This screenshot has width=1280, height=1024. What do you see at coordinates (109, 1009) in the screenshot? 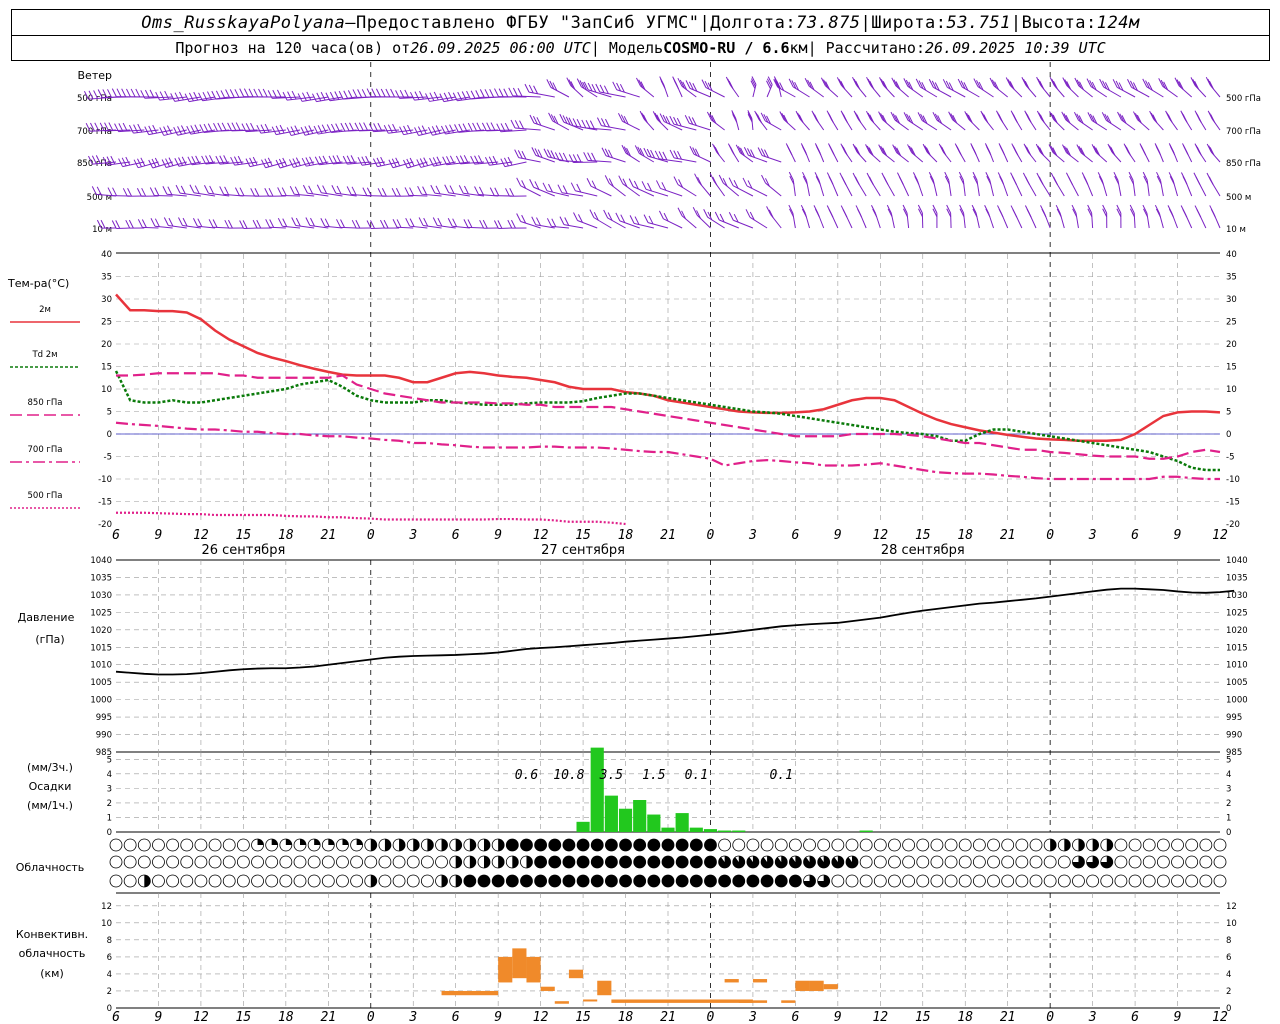
I see `conv-tick-label: 0` at bounding box center [109, 1009].